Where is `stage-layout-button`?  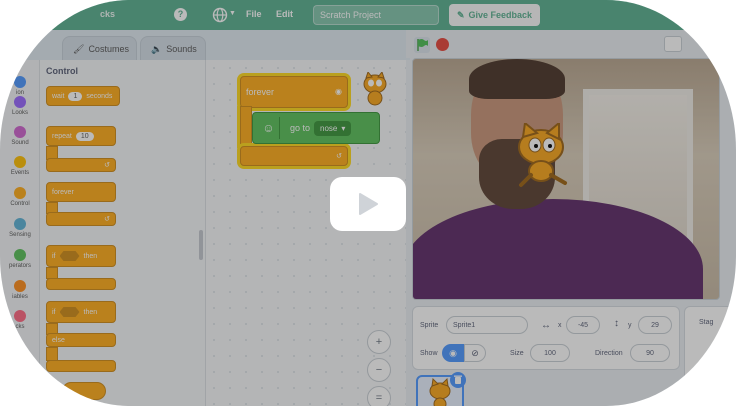 stage-layout-button is located at coordinates (673, 44).